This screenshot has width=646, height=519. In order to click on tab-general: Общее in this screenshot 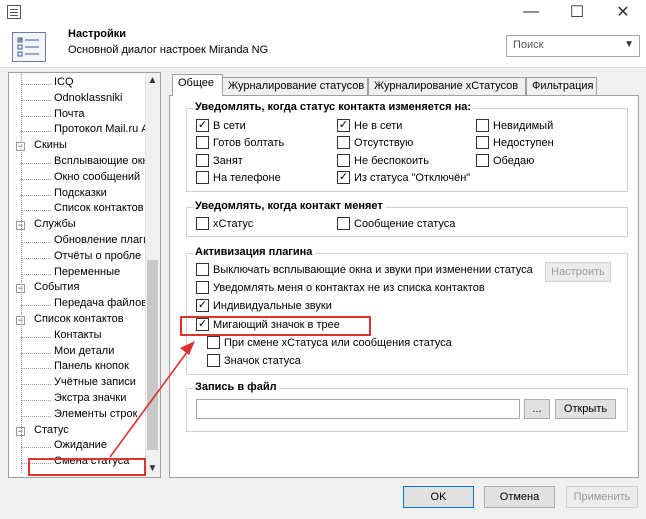, I will do `click(197, 85)`.